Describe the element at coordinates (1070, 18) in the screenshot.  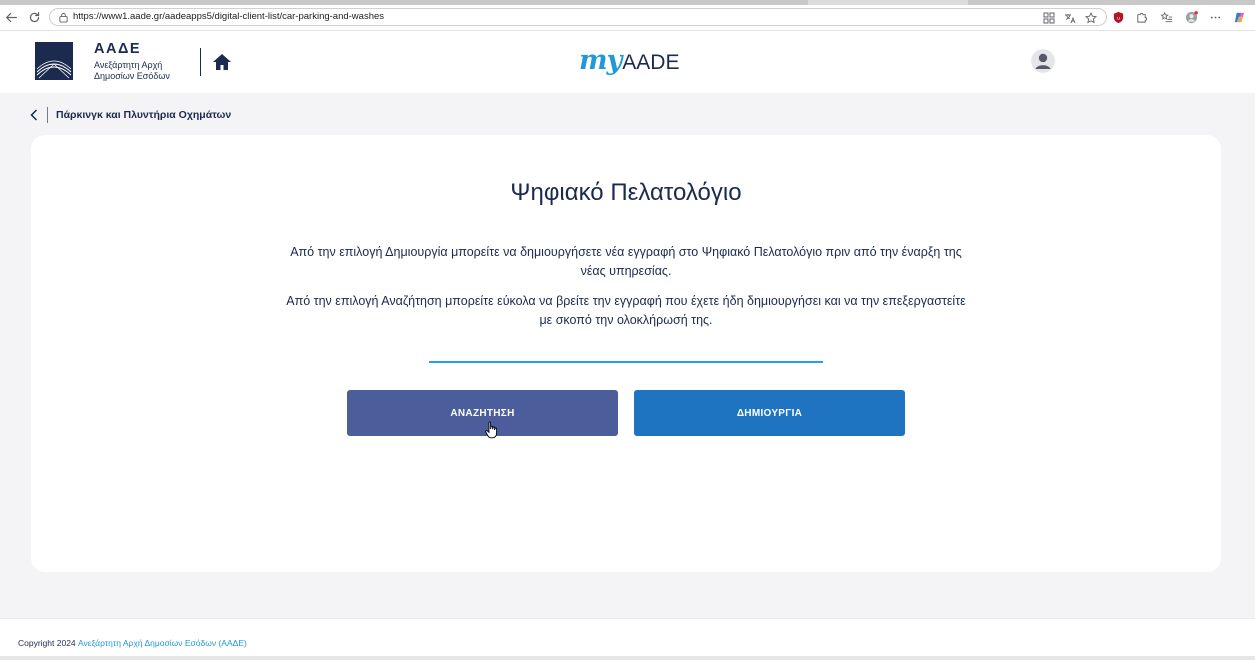
I see `translate-icon` at that location.